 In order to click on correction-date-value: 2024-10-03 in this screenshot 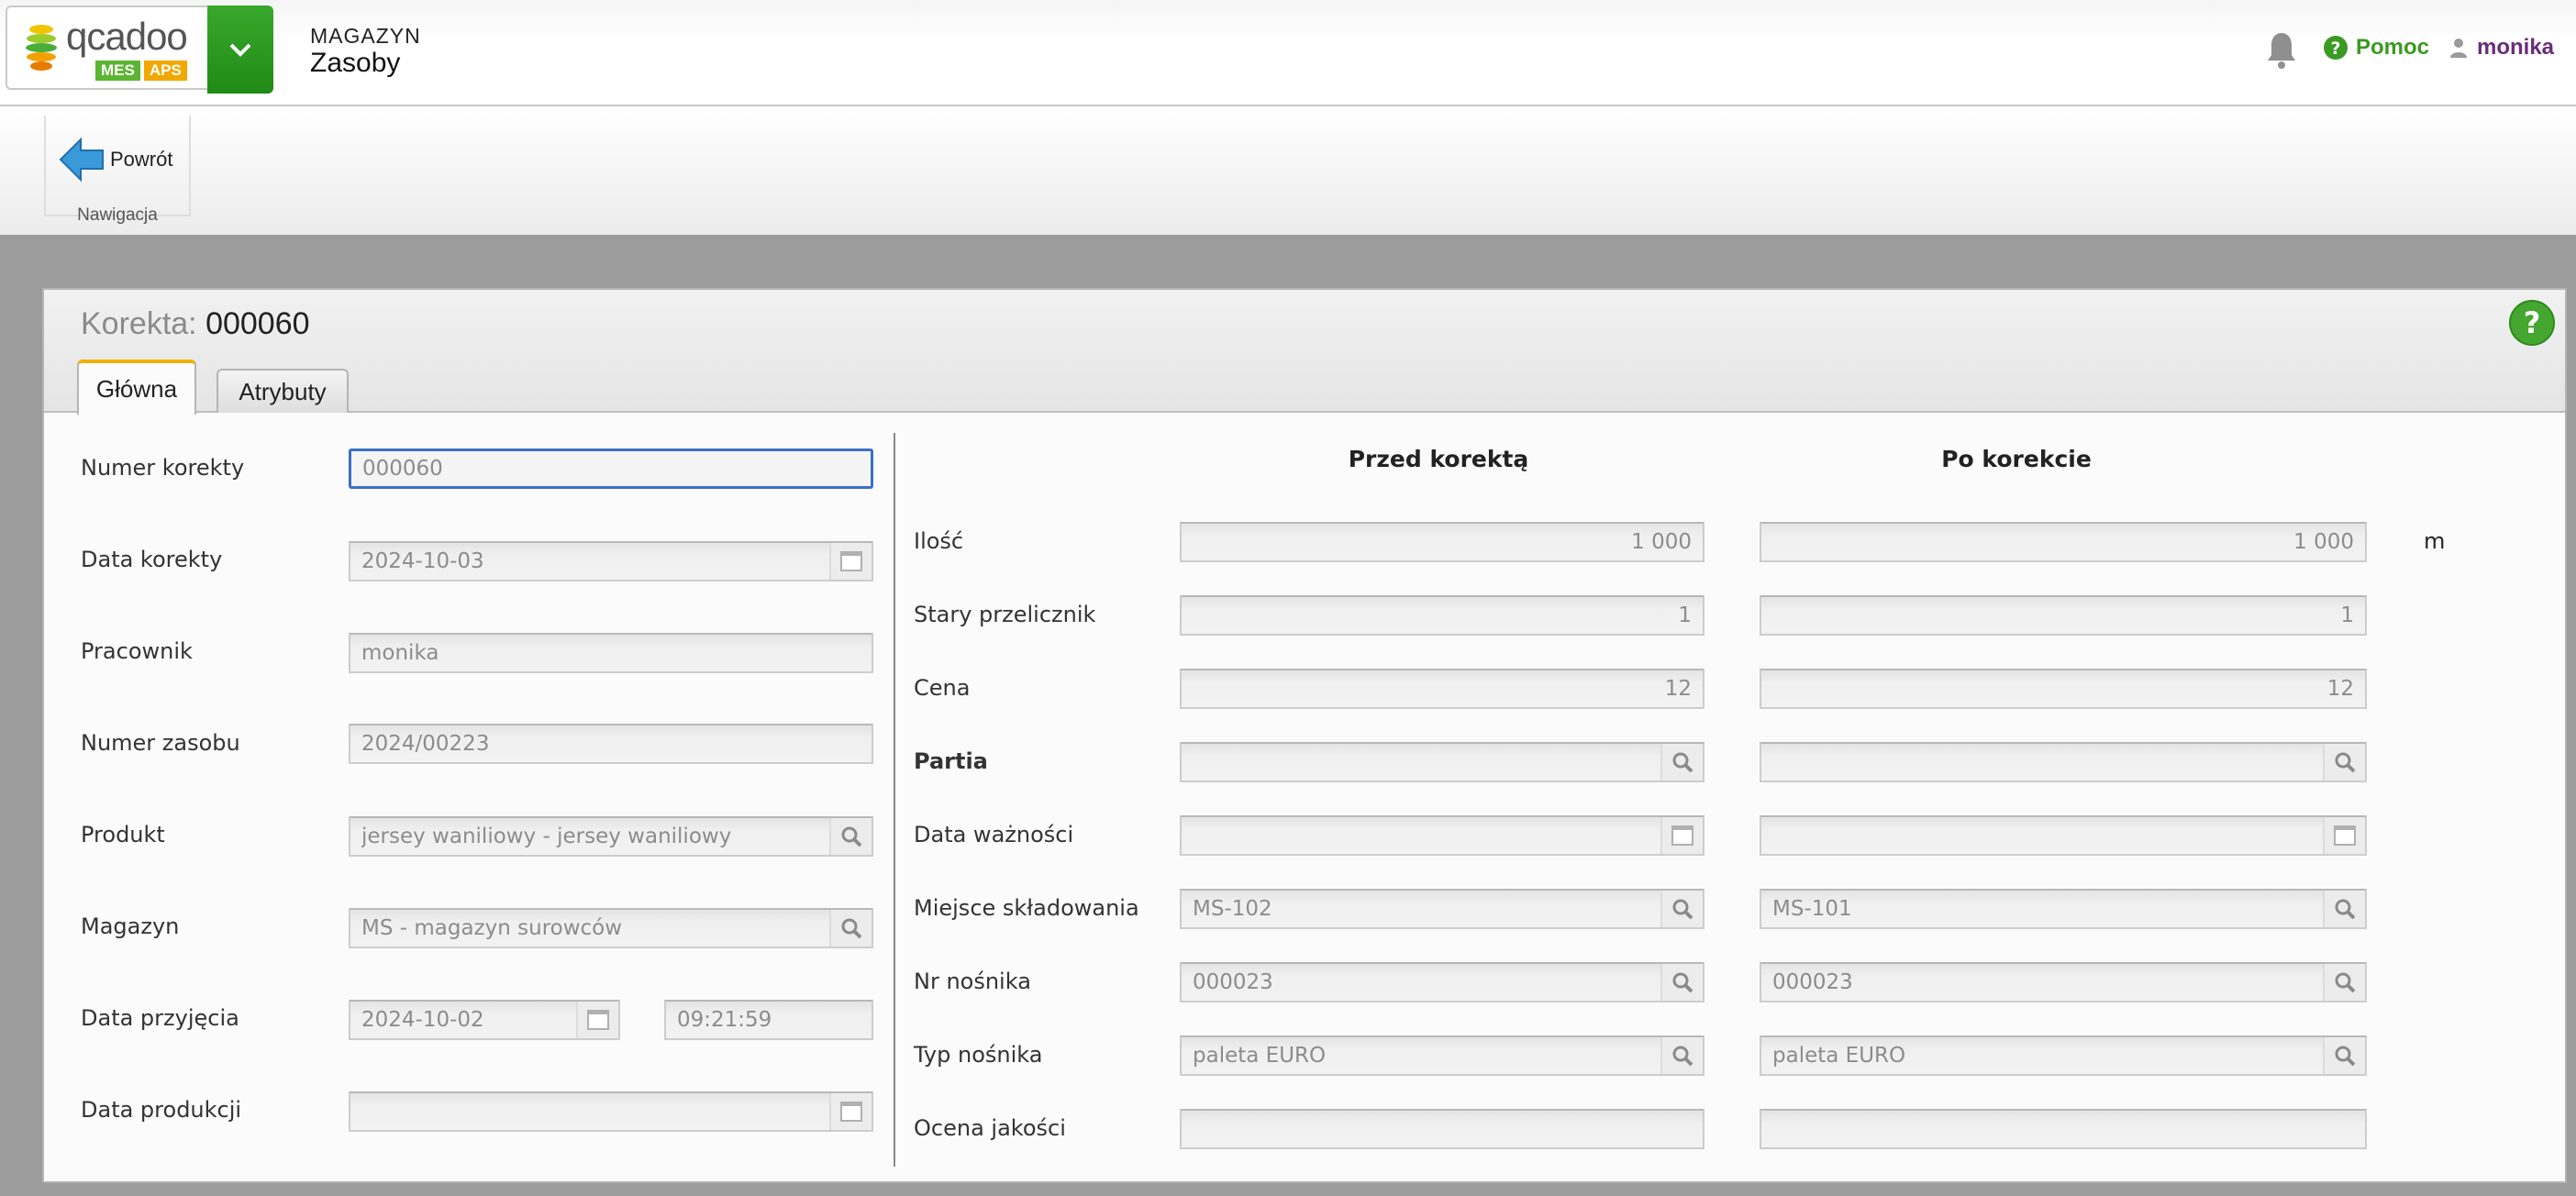, I will do `click(422, 561)`.